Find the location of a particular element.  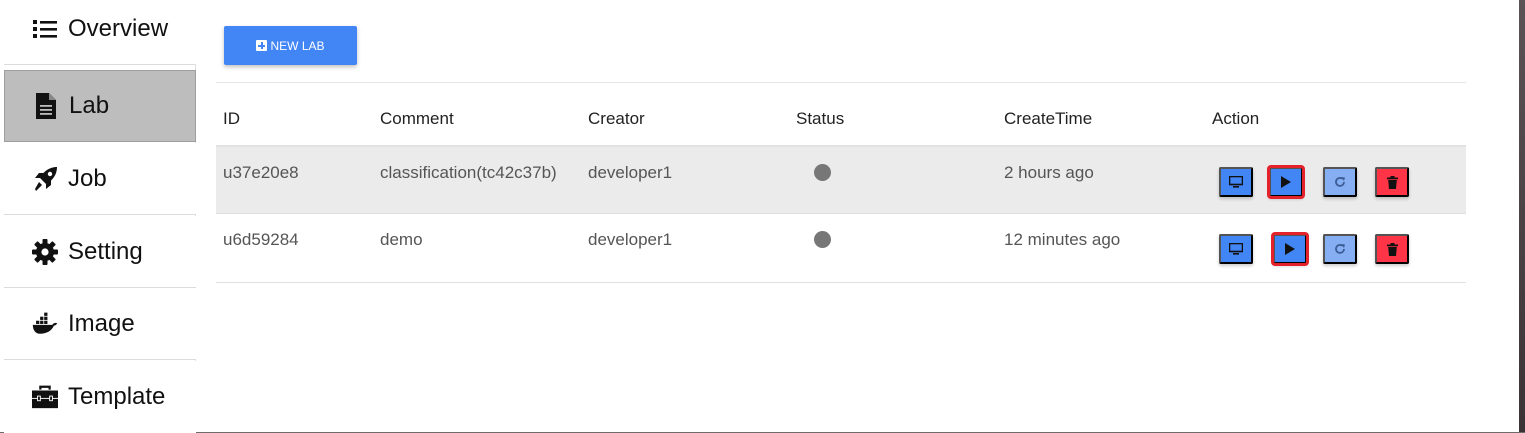

cell-create-time: 12 minutes ago is located at coordinates (1062, 239).